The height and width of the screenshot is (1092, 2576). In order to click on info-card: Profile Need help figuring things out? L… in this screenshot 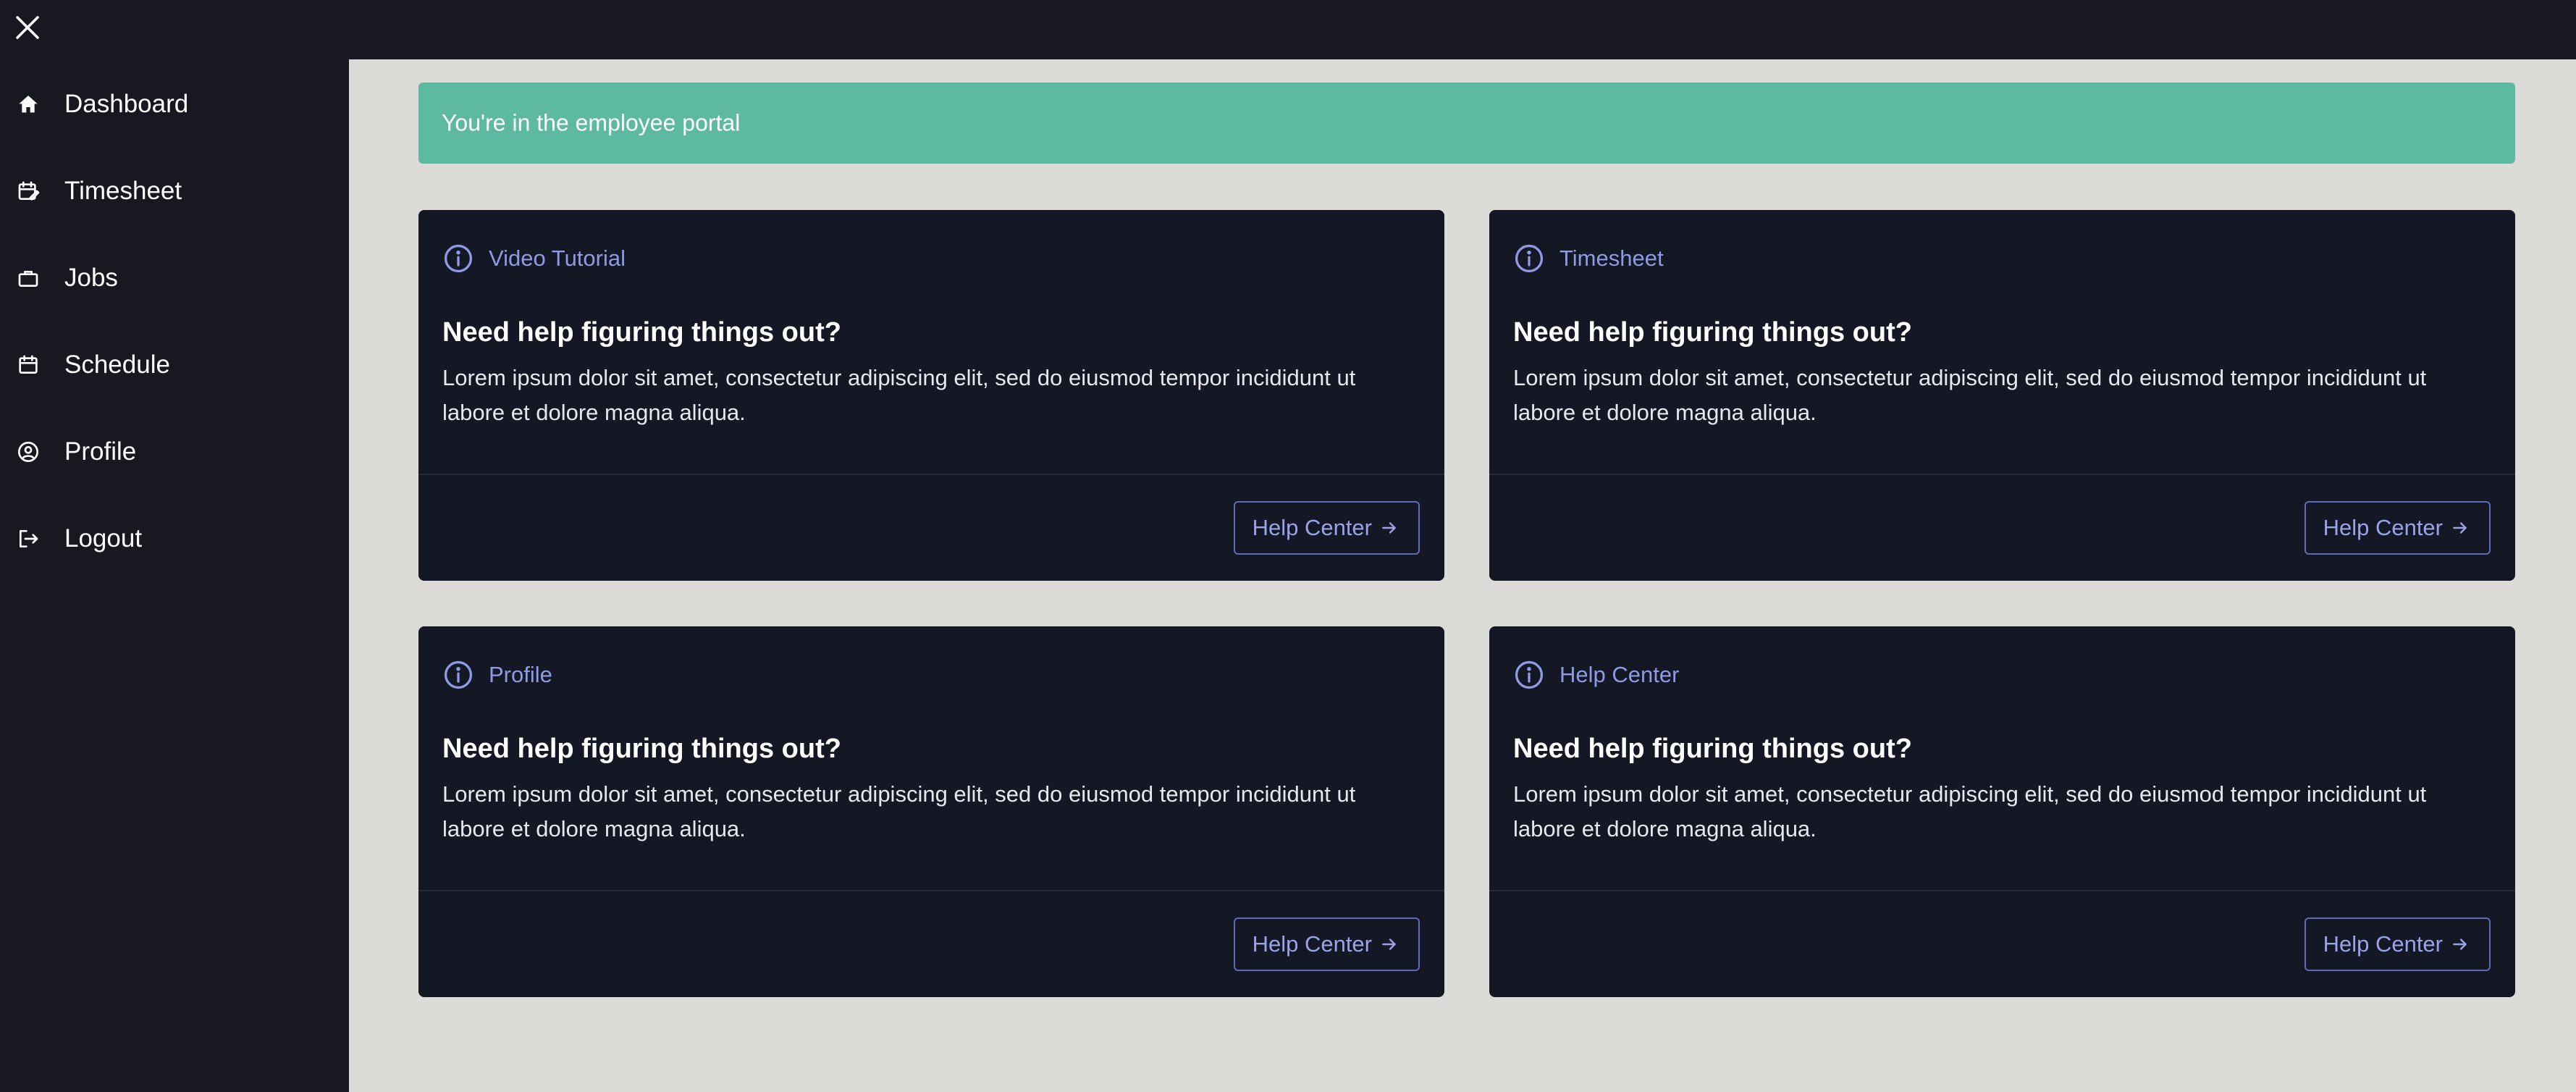, I will do `click(931, 811)`.